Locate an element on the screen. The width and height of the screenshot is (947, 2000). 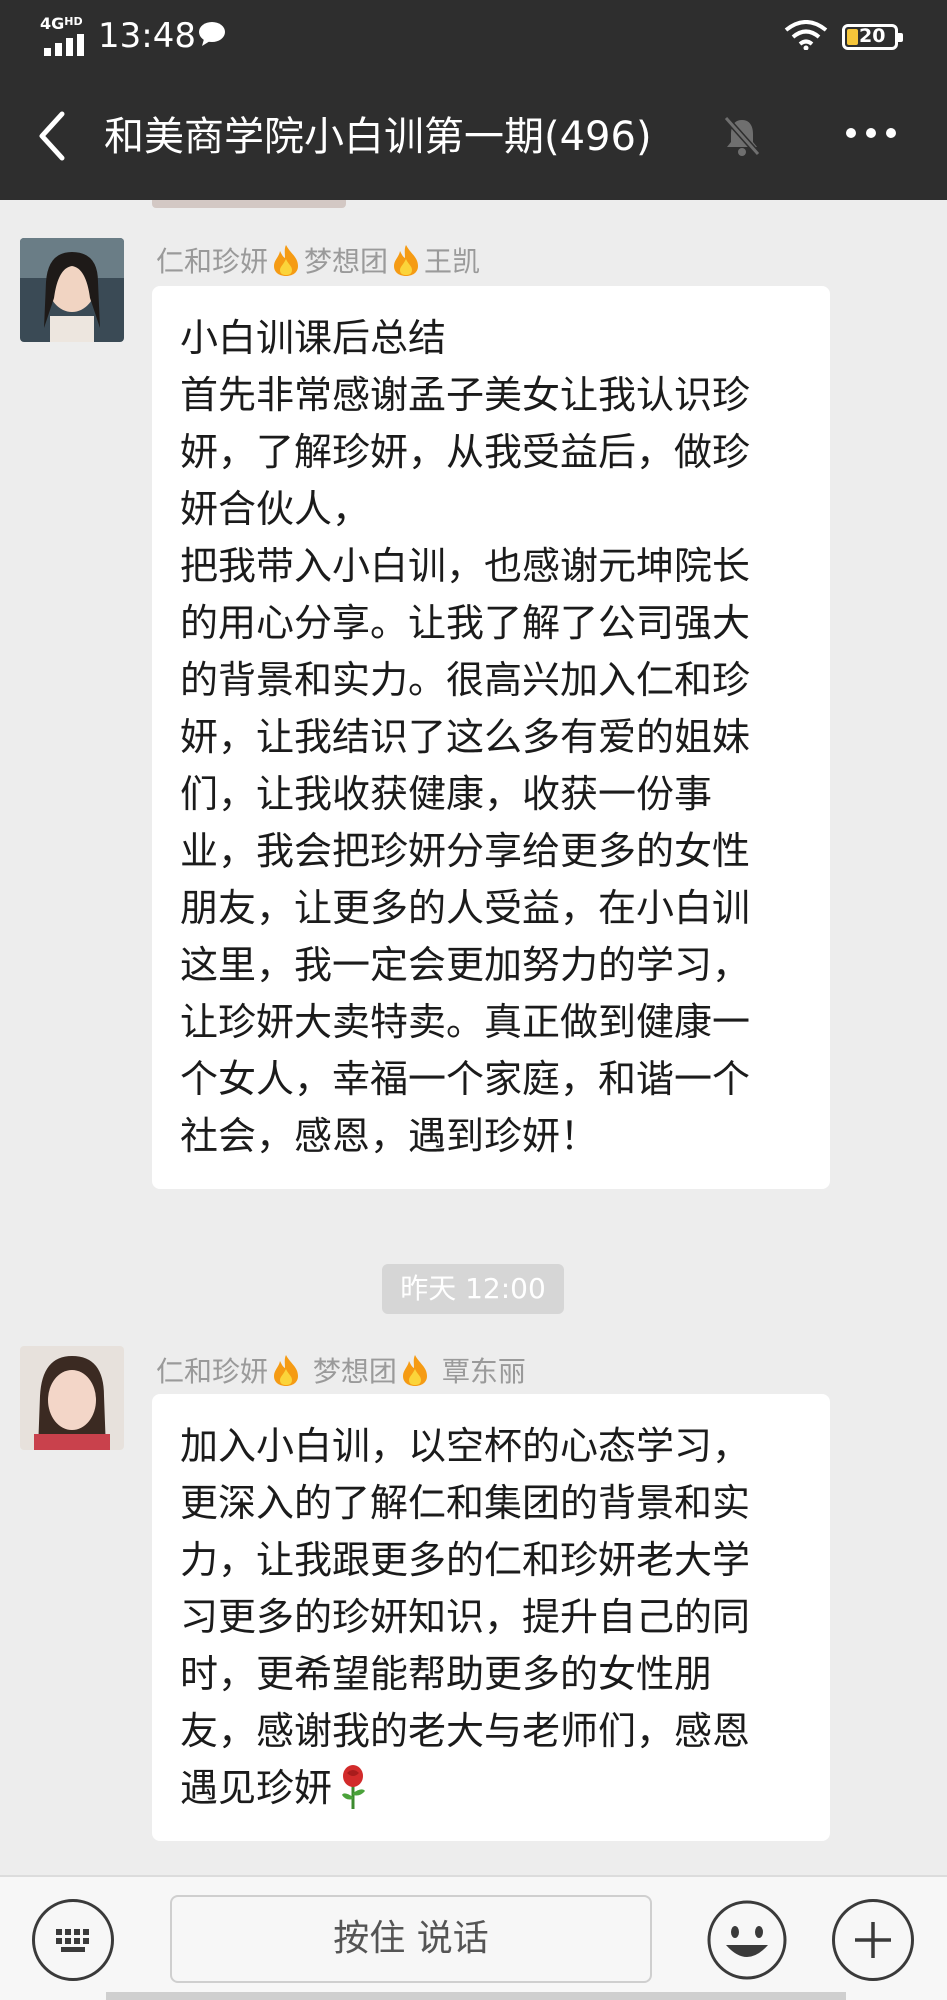
message-notification-icon is located at coordinates (212, 34).